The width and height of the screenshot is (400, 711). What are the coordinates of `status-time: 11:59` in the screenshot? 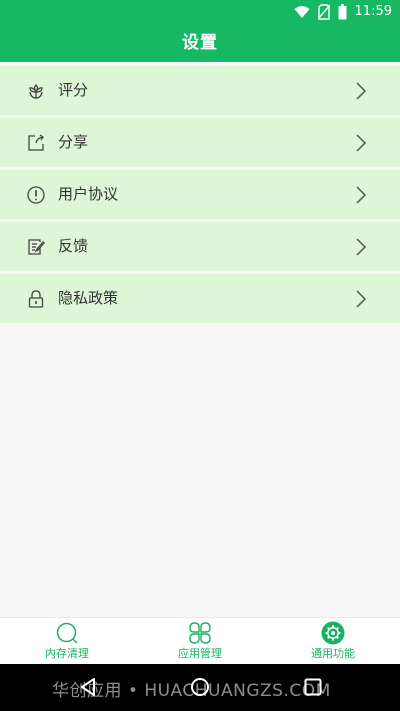 It's located at (373, 11).